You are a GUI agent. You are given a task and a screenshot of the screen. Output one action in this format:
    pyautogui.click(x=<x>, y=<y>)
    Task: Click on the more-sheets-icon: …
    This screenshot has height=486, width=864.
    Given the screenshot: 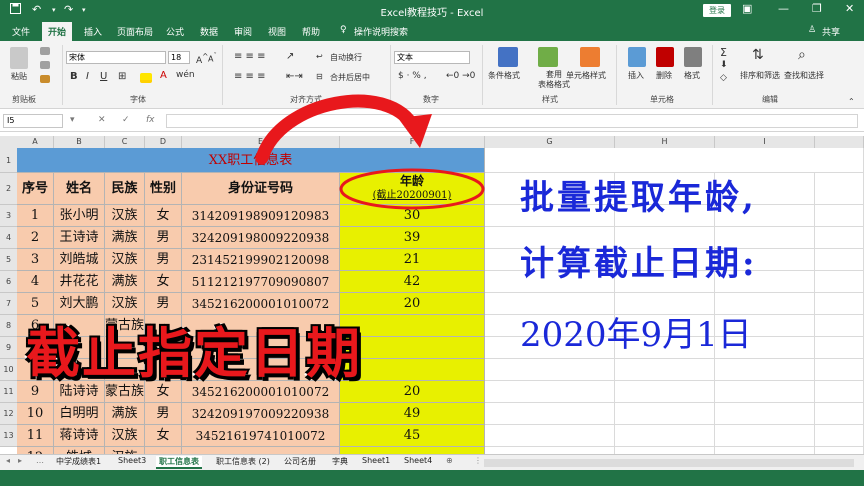 What is the action you would take?
    pyautogui.click(x=40, y=460)
    